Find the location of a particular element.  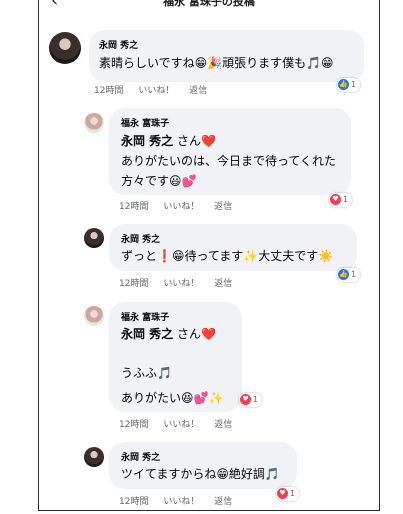

comment-text: うふふ🎵 is located at coordinates (146, 373).